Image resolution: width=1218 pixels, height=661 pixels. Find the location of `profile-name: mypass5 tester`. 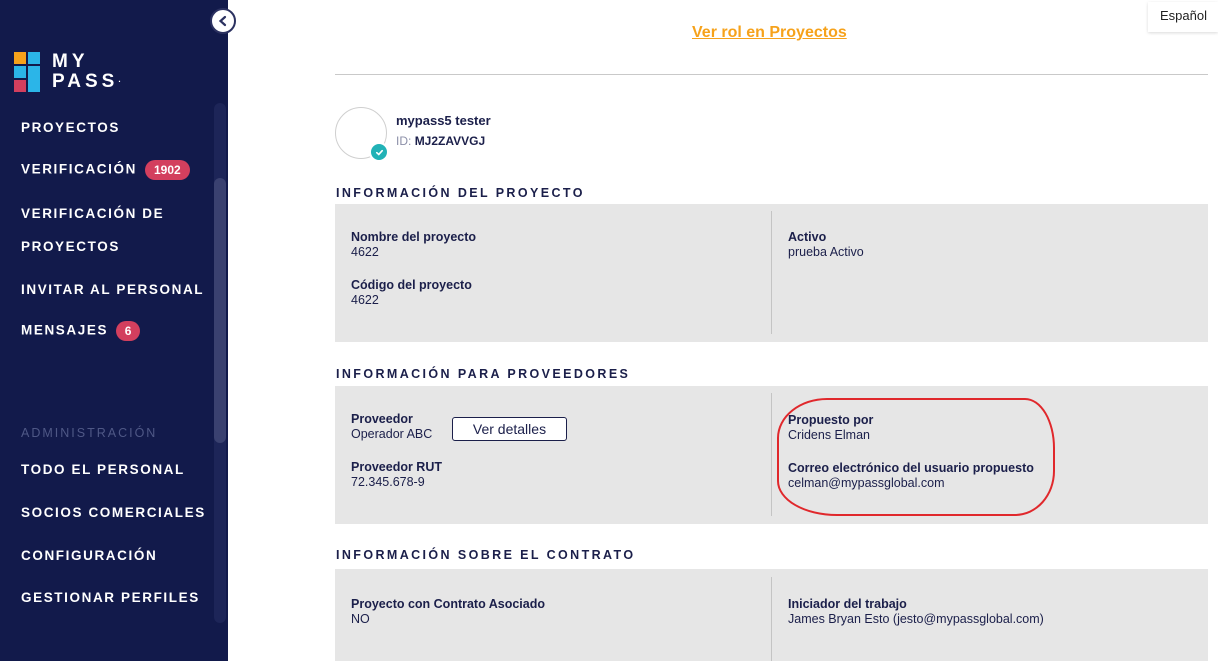

profile-name: mypass5 tester is located at coordinates (443, 120).